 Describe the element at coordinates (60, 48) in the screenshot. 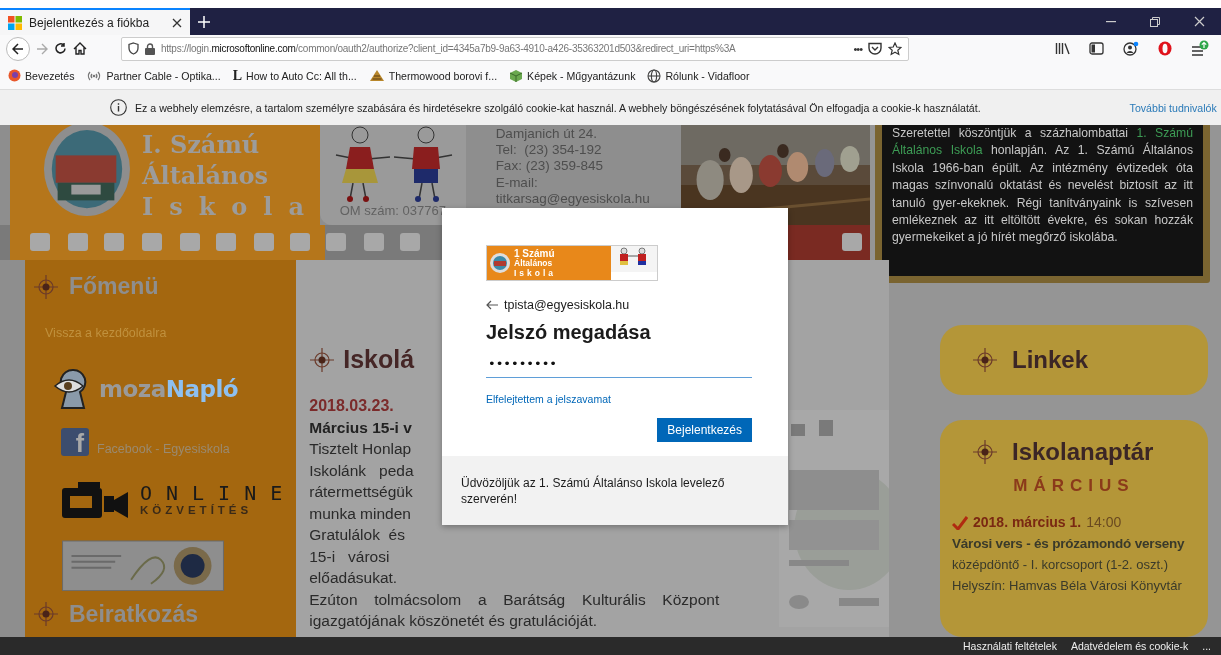

I see `reload-icon` at that location.